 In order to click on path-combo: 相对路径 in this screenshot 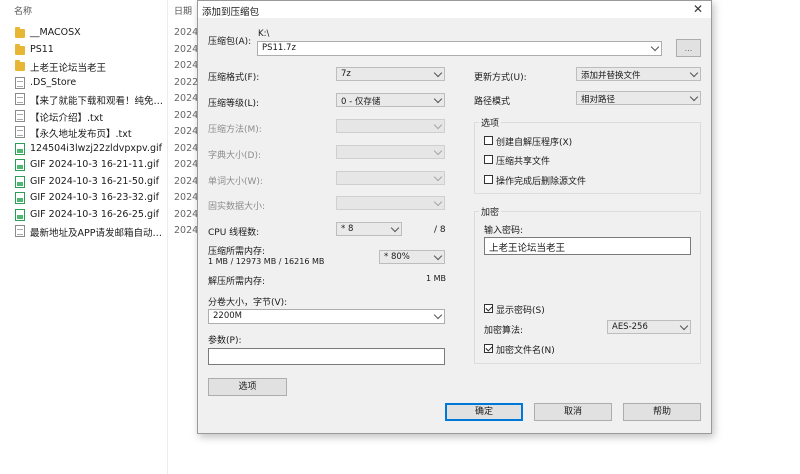, I will do `click(638, 98)`.